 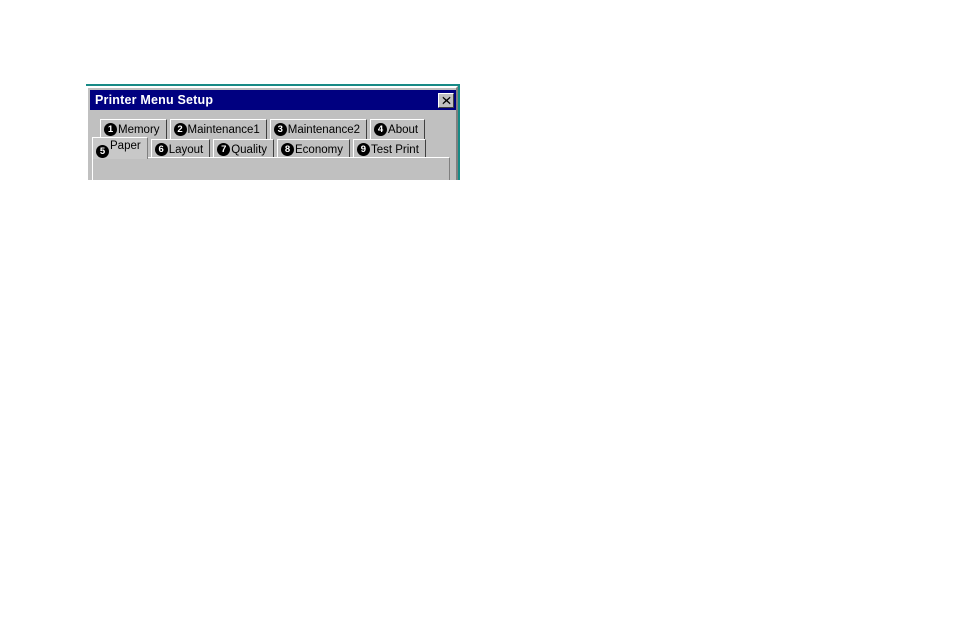 I want to click on tab-memory: 1 Memory, so click(x=133, y=129).